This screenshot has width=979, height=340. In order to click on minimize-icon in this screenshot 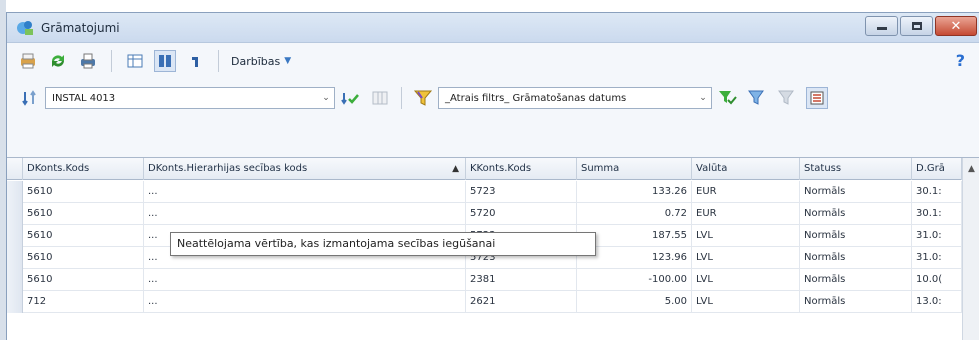, I will do `click(881, 28)`.